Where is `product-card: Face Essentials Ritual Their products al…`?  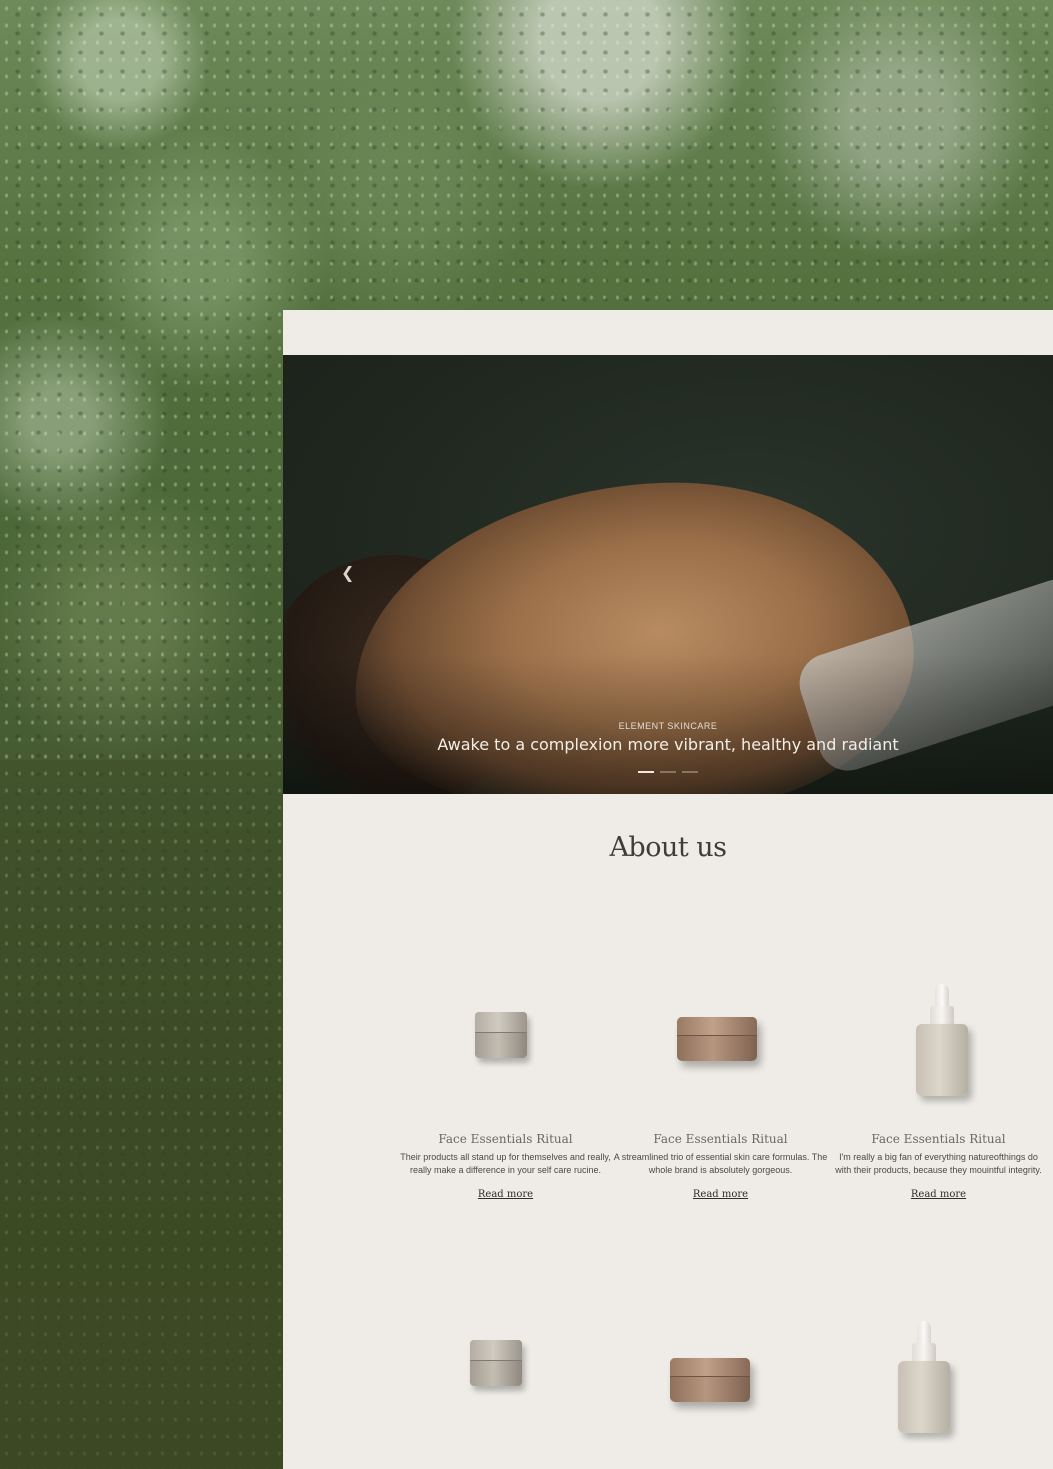
product-card: Face Essentials Ritual Their products al… is located at coordinates (505, 1082).